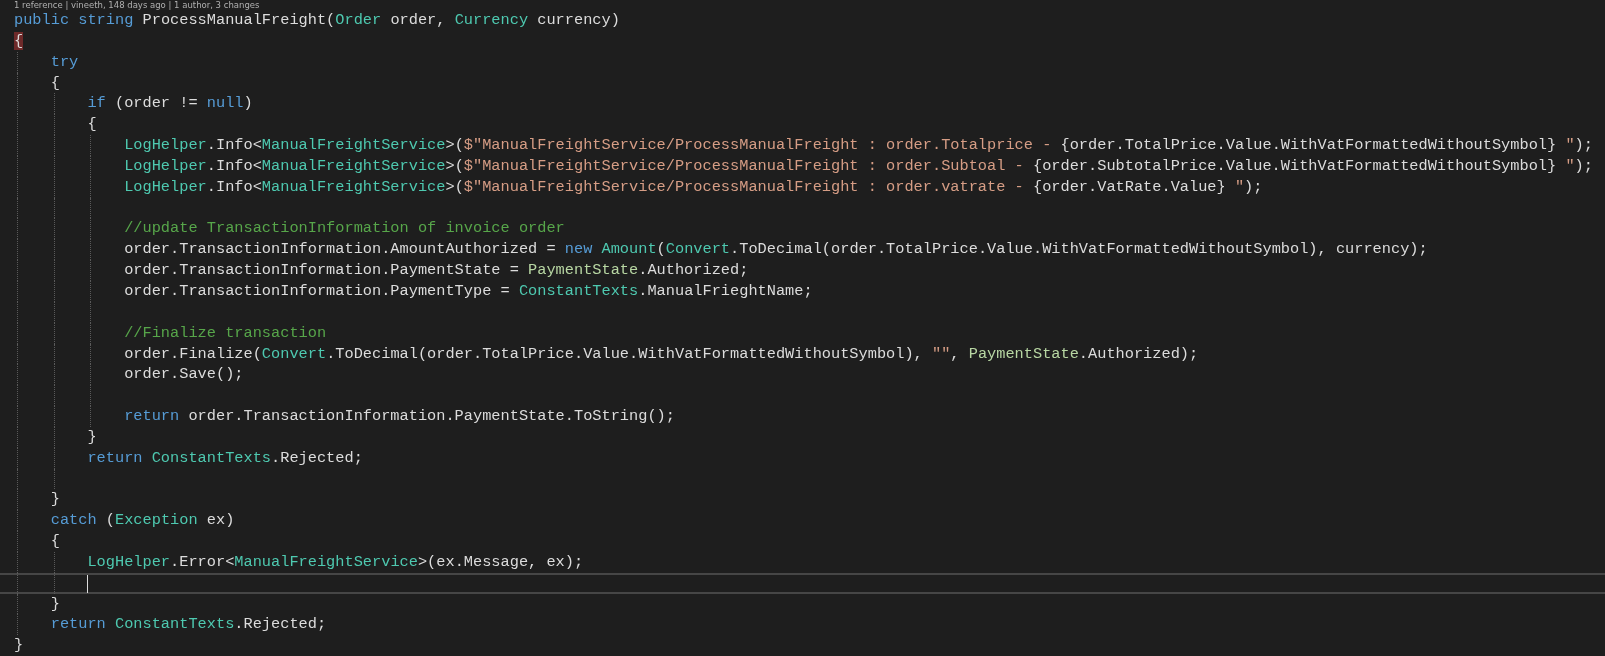 The width and height of the screenshot is (1605, 656). I want to click on code-lens-info: 1 reference | vineeth, 148 days ago | 1 author, 3 changes, so click(137, 5).